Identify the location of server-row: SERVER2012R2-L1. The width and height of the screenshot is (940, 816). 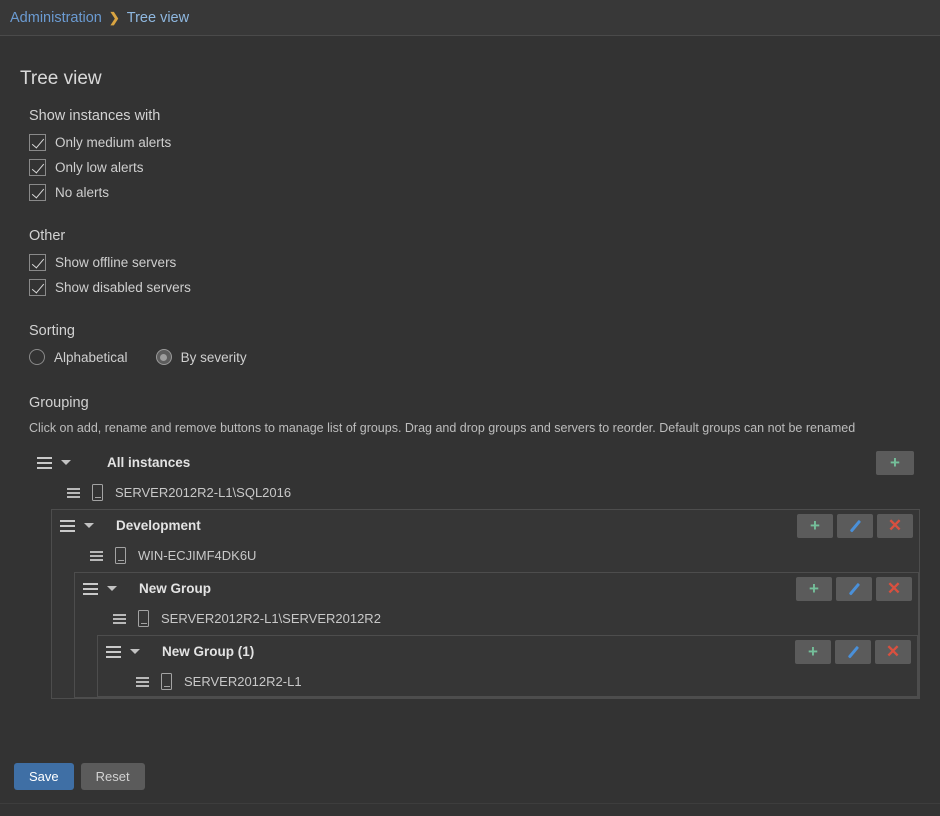
(507, 681).